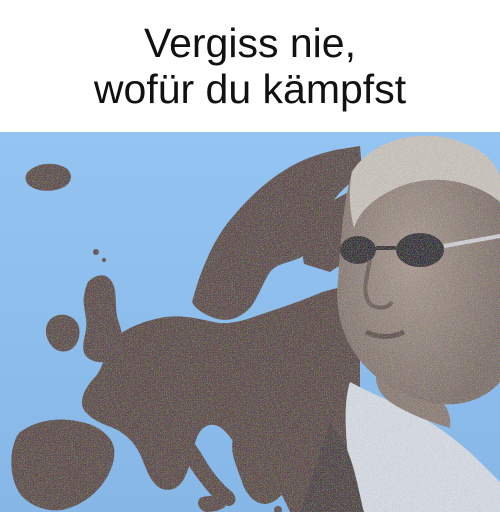 This screenshot has width=500, height=512. I want to click on caption-line-2: wofür du kämpfst, so click(250, 89).